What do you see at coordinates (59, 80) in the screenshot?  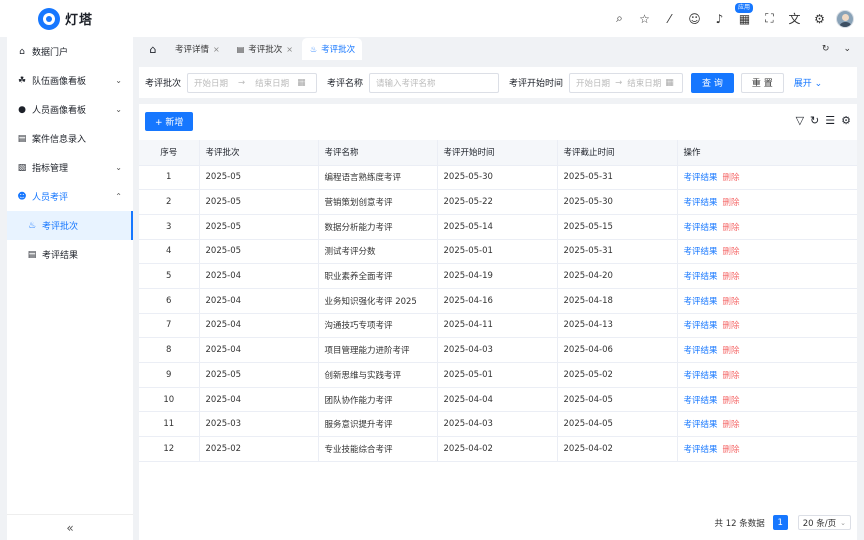 I see `sidebar-item-label: 队伍画像看板` at bounding box center [59, 80].